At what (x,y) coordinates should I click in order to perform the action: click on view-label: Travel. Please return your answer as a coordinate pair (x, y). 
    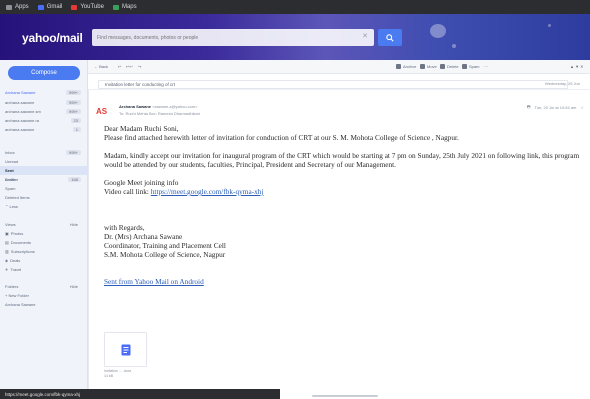
    Looking at the image, I should click on (16, 269).